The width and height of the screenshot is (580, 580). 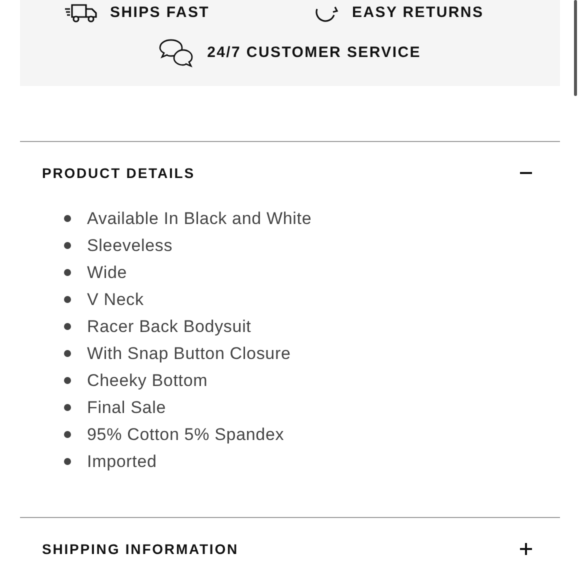 What do you see at coordinates (107, 273) in the screenshot?
I see `detail-item: Wide` at bounding box center [107, 273].